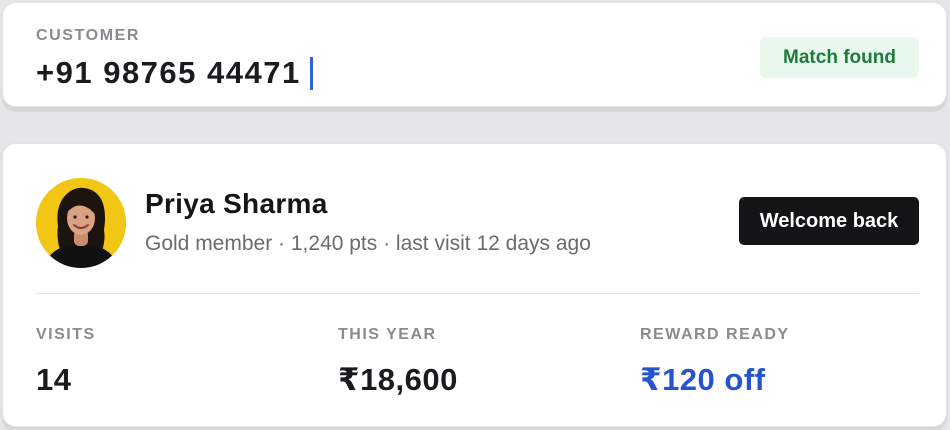 This screenshot has width=950, height=430. Describe the element at coordinates (66, 334) in the screenshot. I see `stat-visits-label: VISITS` at that location.